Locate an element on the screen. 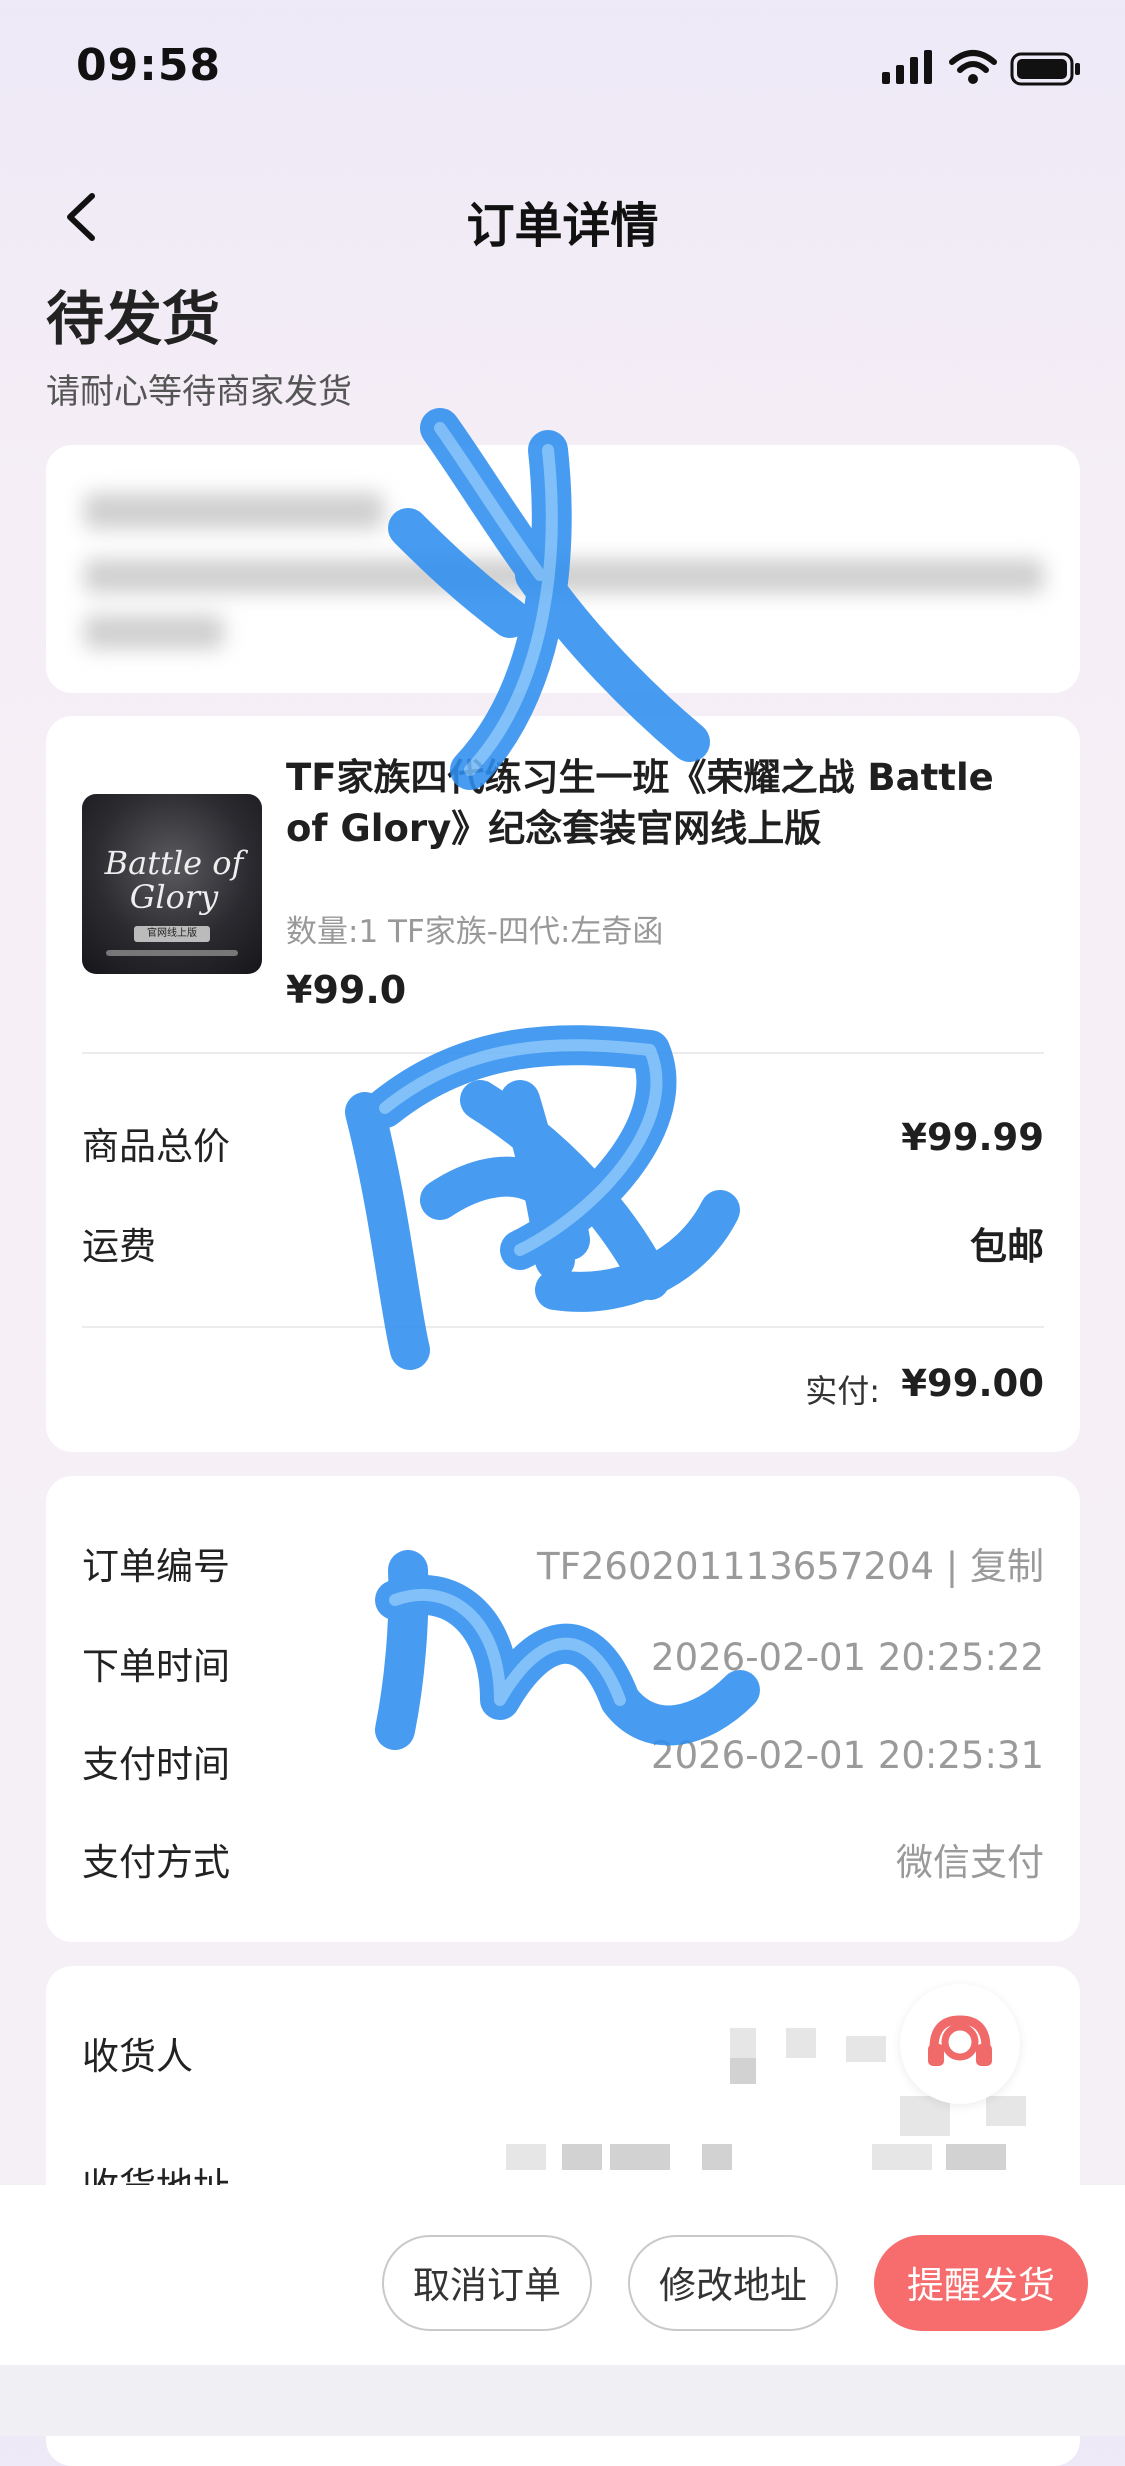 The height and width of the screenshot is (2466, 1125). status-bar: 09:58 is located at coordinates (562, 67).